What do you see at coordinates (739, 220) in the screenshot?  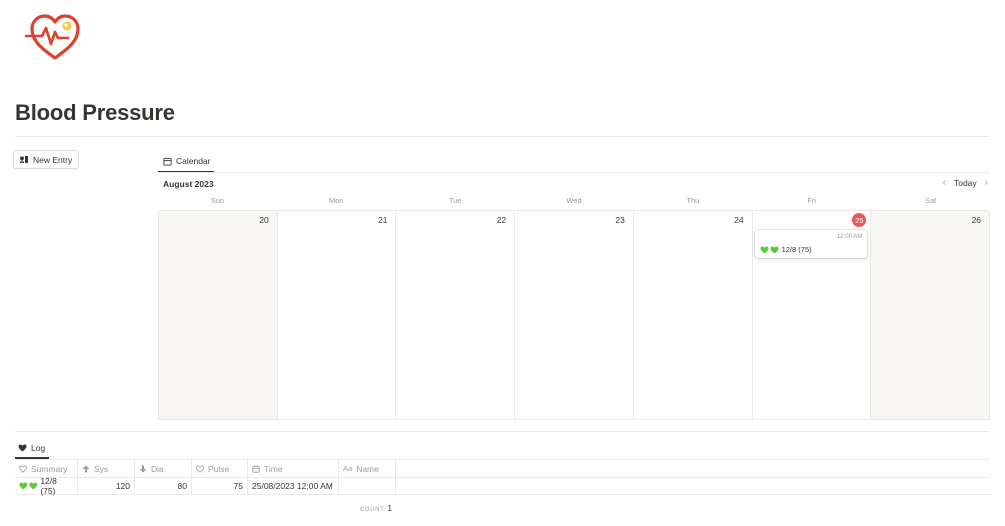 I see `day-number: 24` at bounding box center [739, 220].